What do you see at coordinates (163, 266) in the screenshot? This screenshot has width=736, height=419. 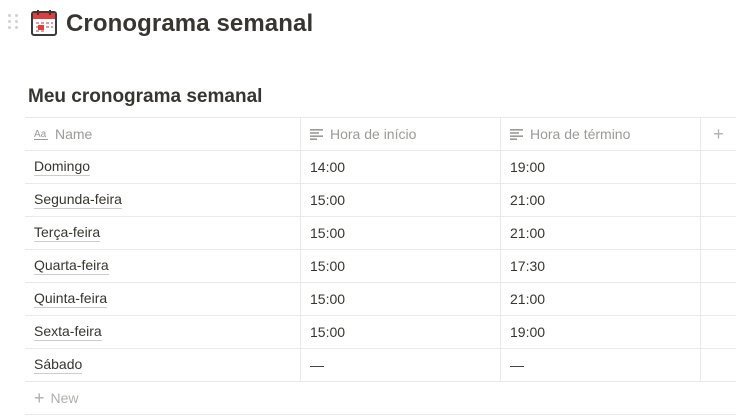 I see `name-cell: Quarta-feira` at bounding box center [163, 266].